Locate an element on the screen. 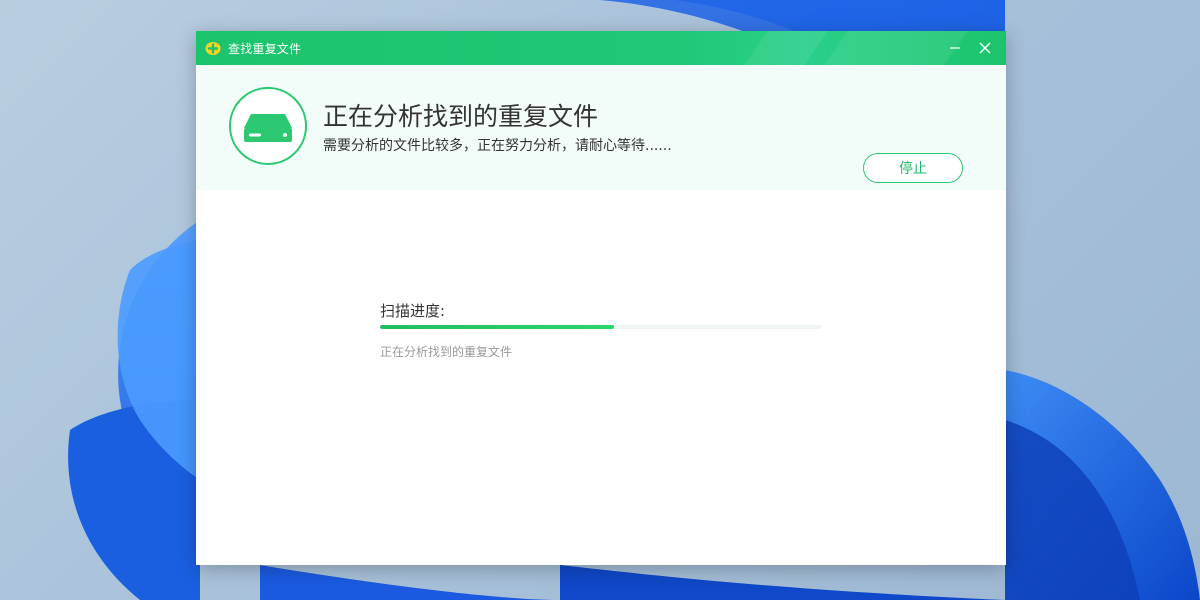  title-bar: 查找重复文件 is located at coordinates (601, 48).